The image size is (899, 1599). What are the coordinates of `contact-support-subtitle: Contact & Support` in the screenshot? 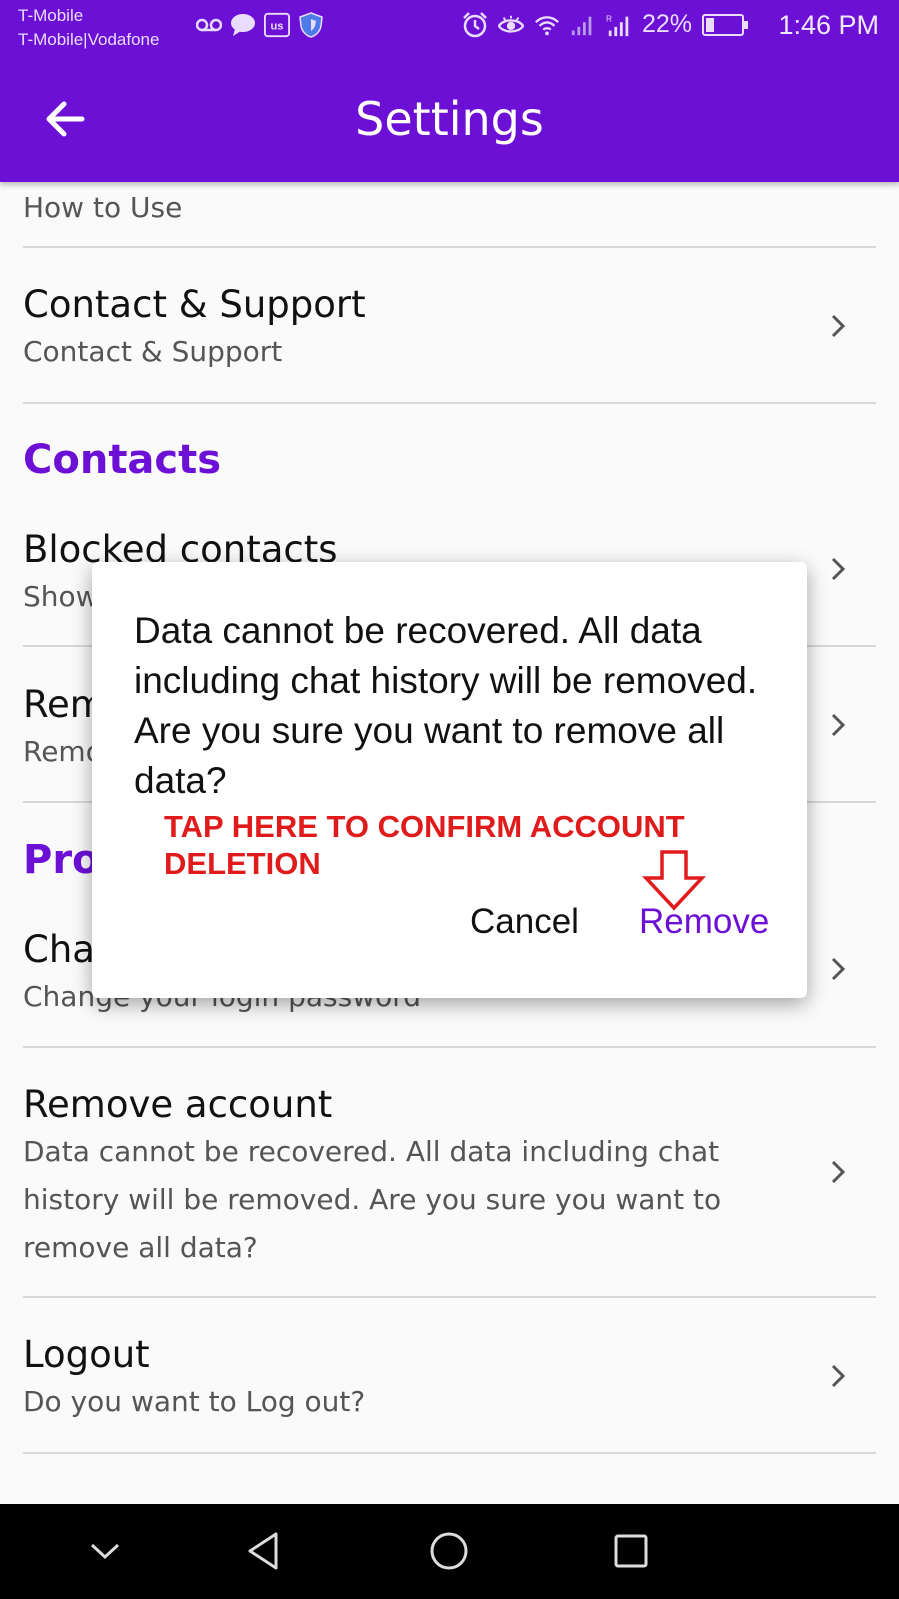 It's located at (153, 351).